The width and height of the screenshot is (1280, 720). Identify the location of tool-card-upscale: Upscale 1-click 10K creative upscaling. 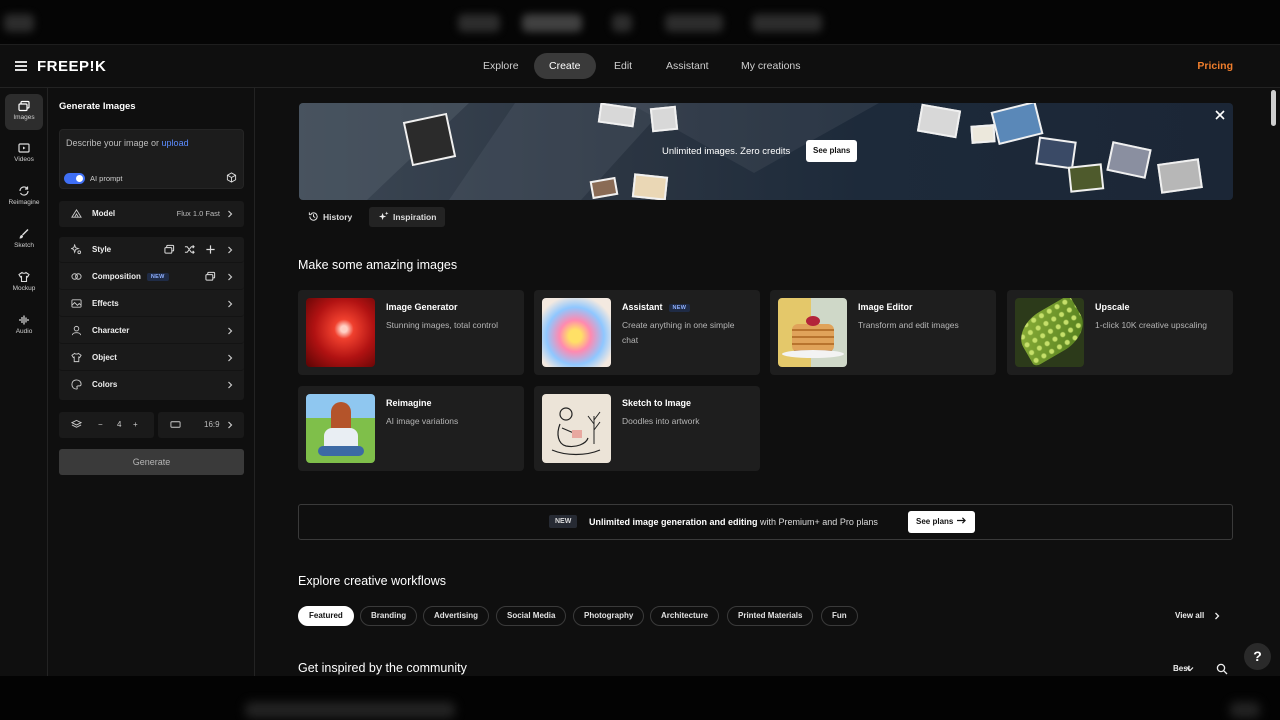
(1120, 332).